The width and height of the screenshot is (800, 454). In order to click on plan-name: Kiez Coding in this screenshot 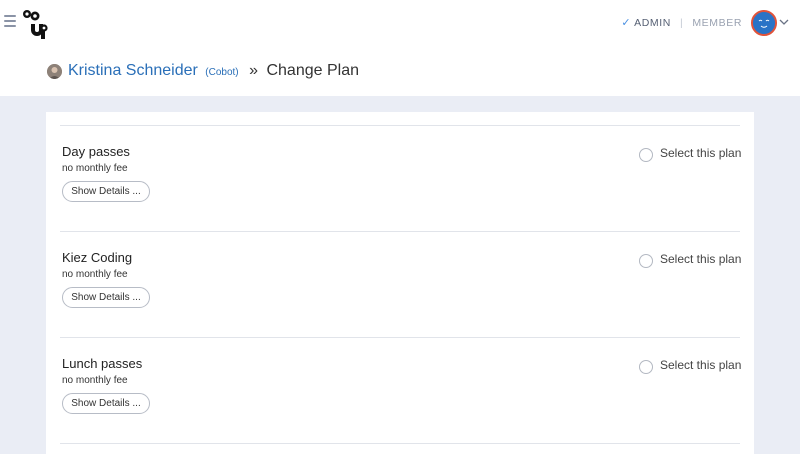, I will do `click(97, 257)`.